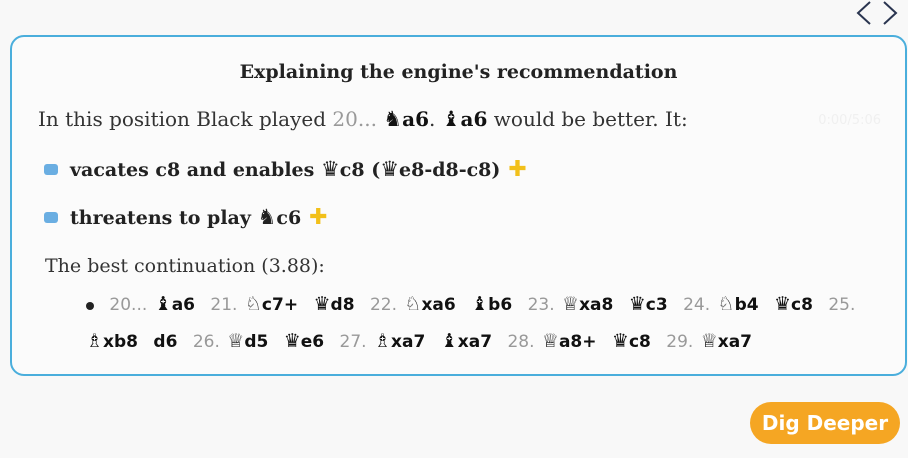 Image resolution: width=908 pixels, height=458 pixels. What do you see at coordinates (289, 217) in the screenshot?
I see `reason-square: c6` at bounding box center [289, 217].